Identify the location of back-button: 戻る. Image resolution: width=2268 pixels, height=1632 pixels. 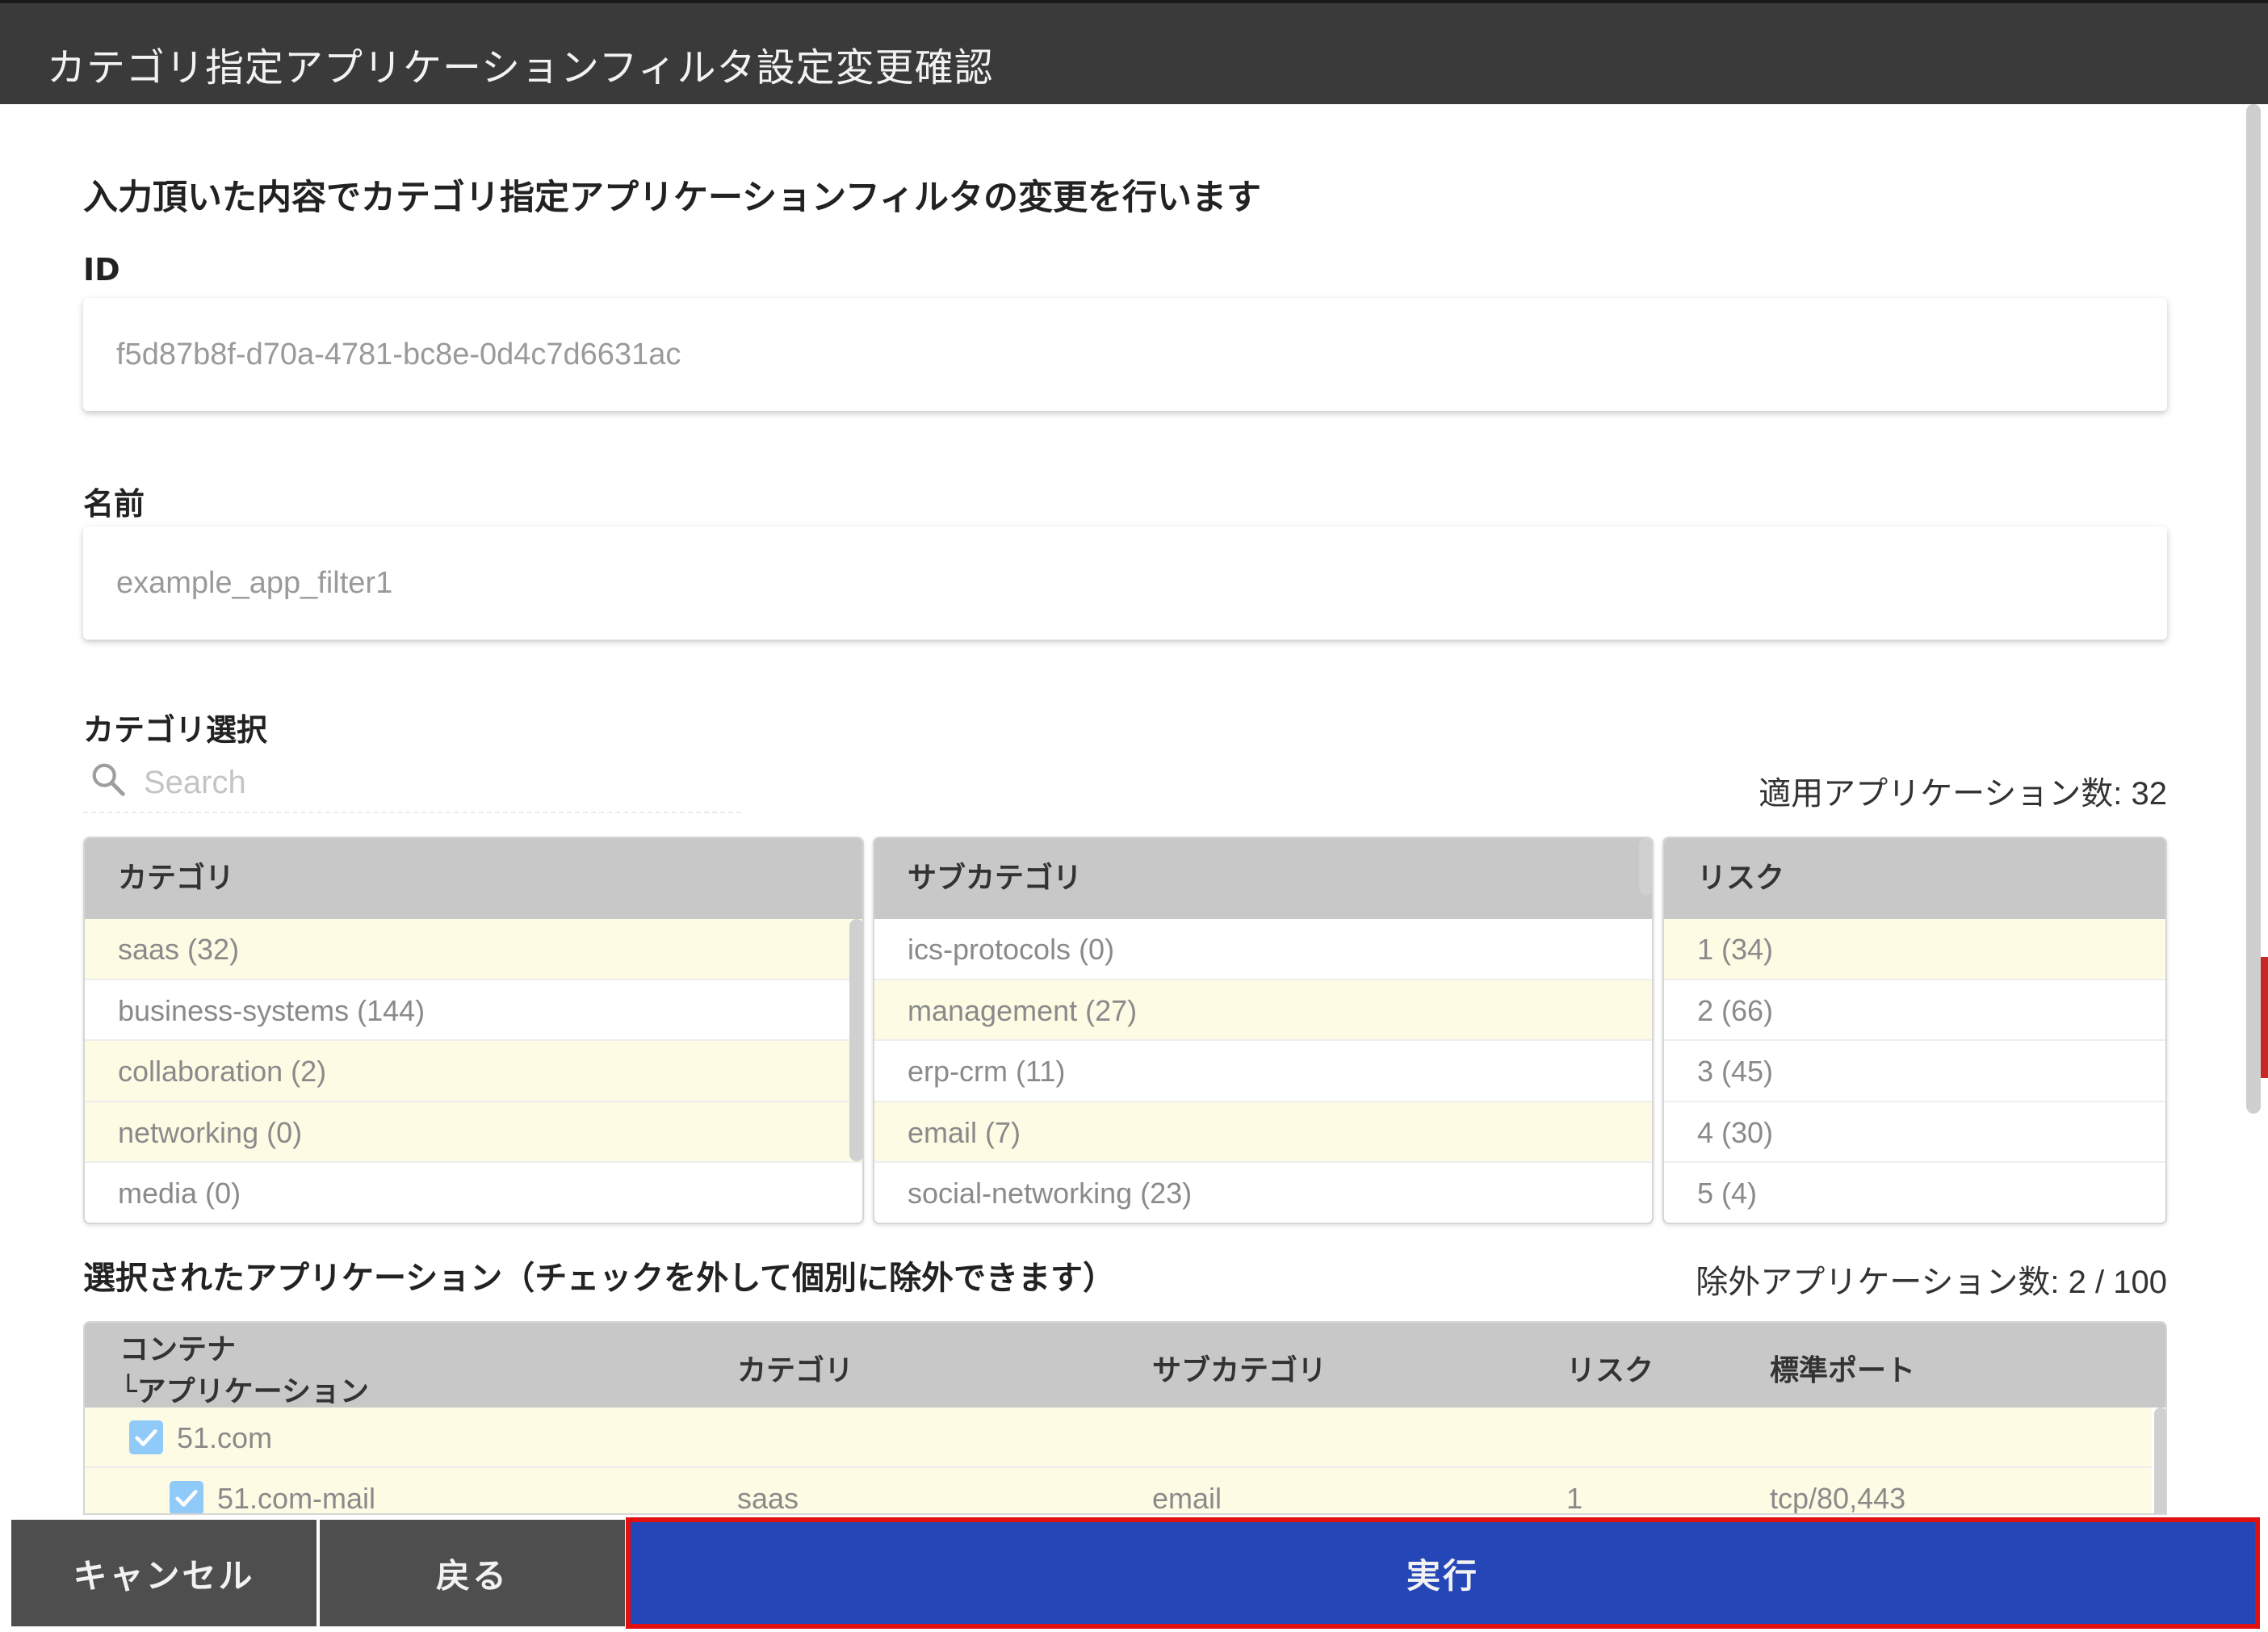
(472, 1573).